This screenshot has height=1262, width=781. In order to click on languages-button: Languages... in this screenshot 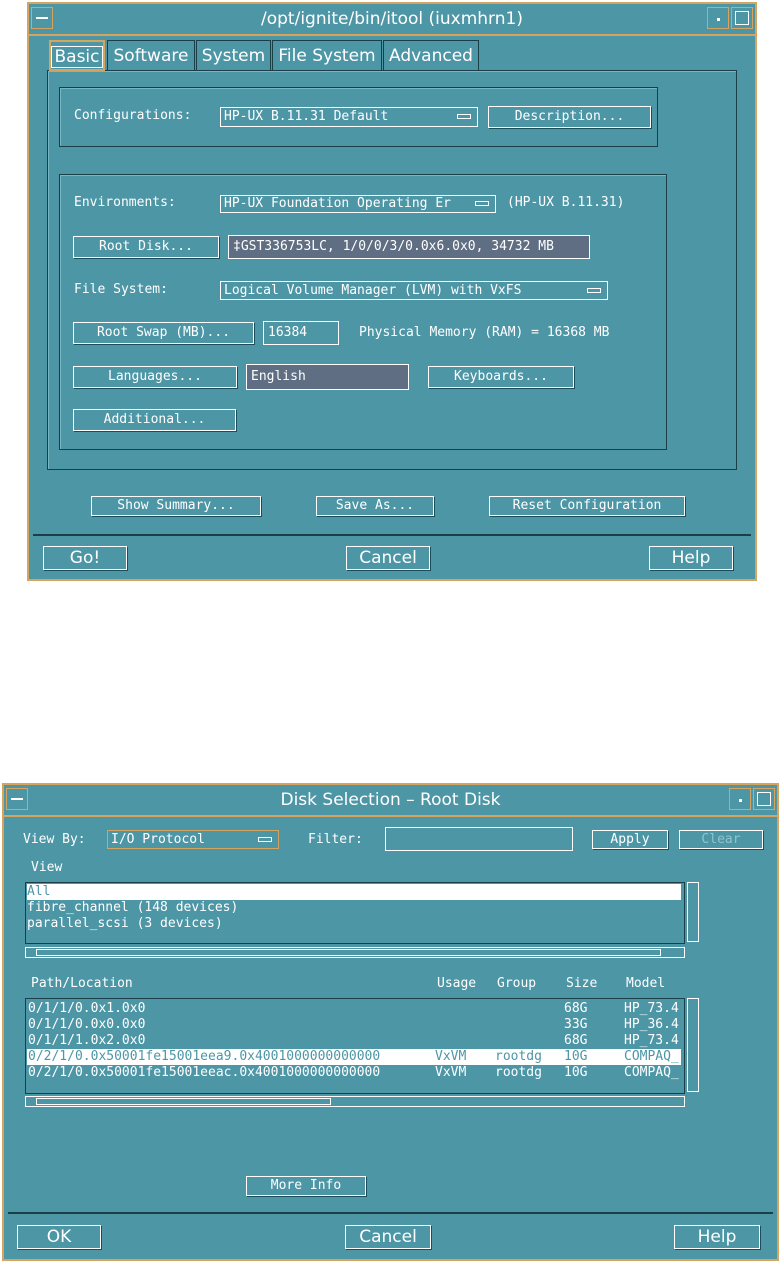, I will do `click(155, 377)`.